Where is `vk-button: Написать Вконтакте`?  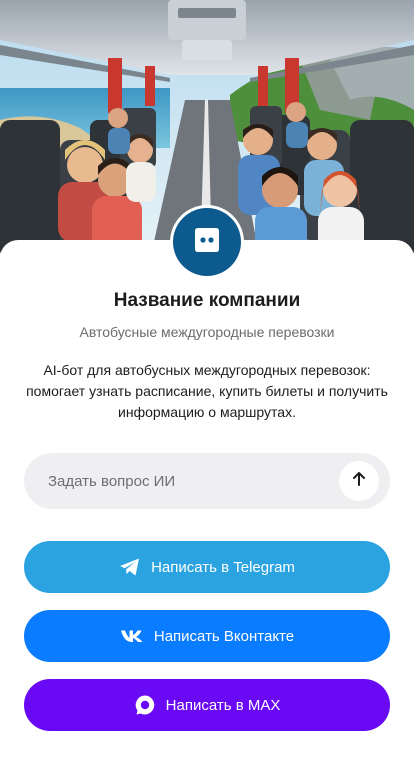
vk-button: Написать Вконтакте is located at coordinates (207, 636).